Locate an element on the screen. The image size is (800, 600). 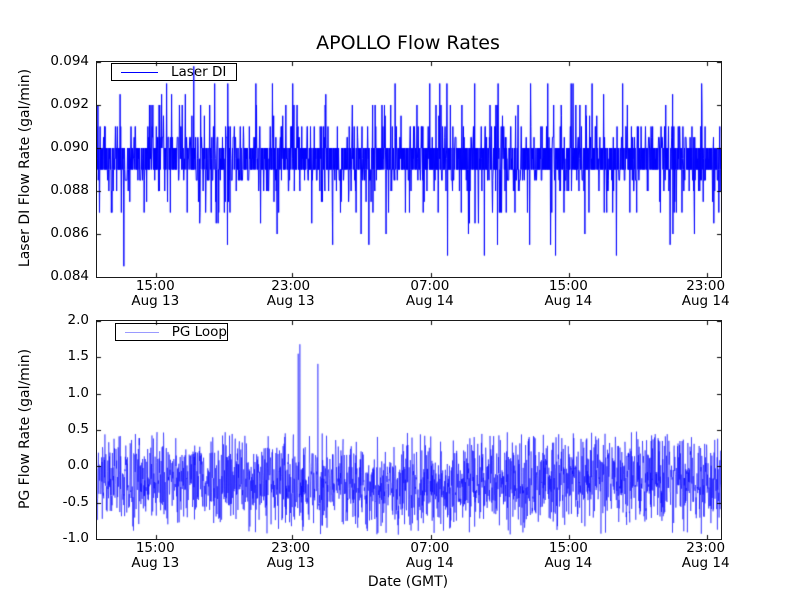
laser-di-legend-line-icon is located at coordinates (139, 72).